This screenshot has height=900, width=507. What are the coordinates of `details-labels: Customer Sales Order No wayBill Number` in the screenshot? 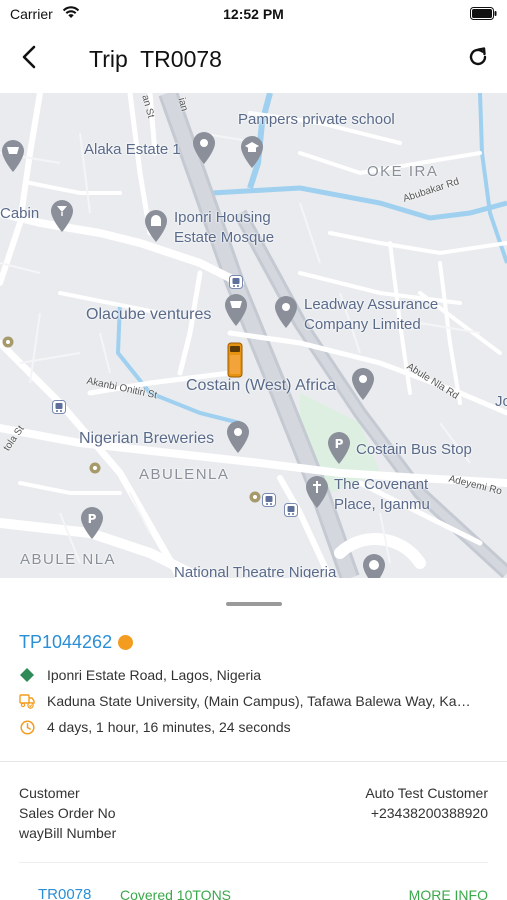 It's located at (67, 813).